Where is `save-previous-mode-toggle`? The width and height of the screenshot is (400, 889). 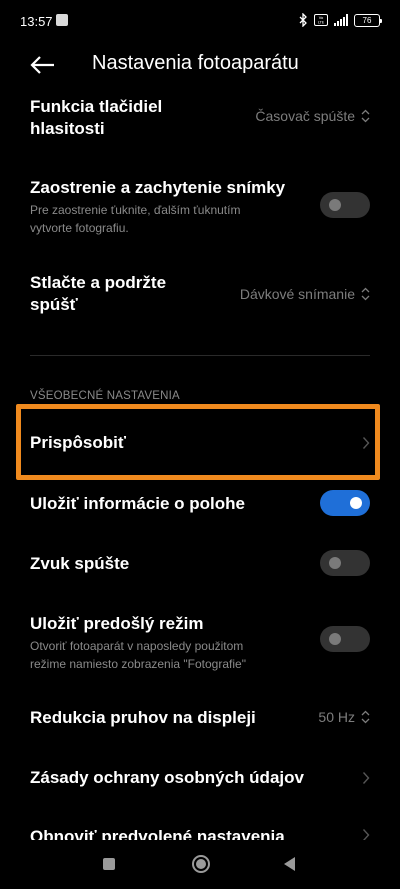
save-previous-mode-toggle is located at coordinates (345, 639).